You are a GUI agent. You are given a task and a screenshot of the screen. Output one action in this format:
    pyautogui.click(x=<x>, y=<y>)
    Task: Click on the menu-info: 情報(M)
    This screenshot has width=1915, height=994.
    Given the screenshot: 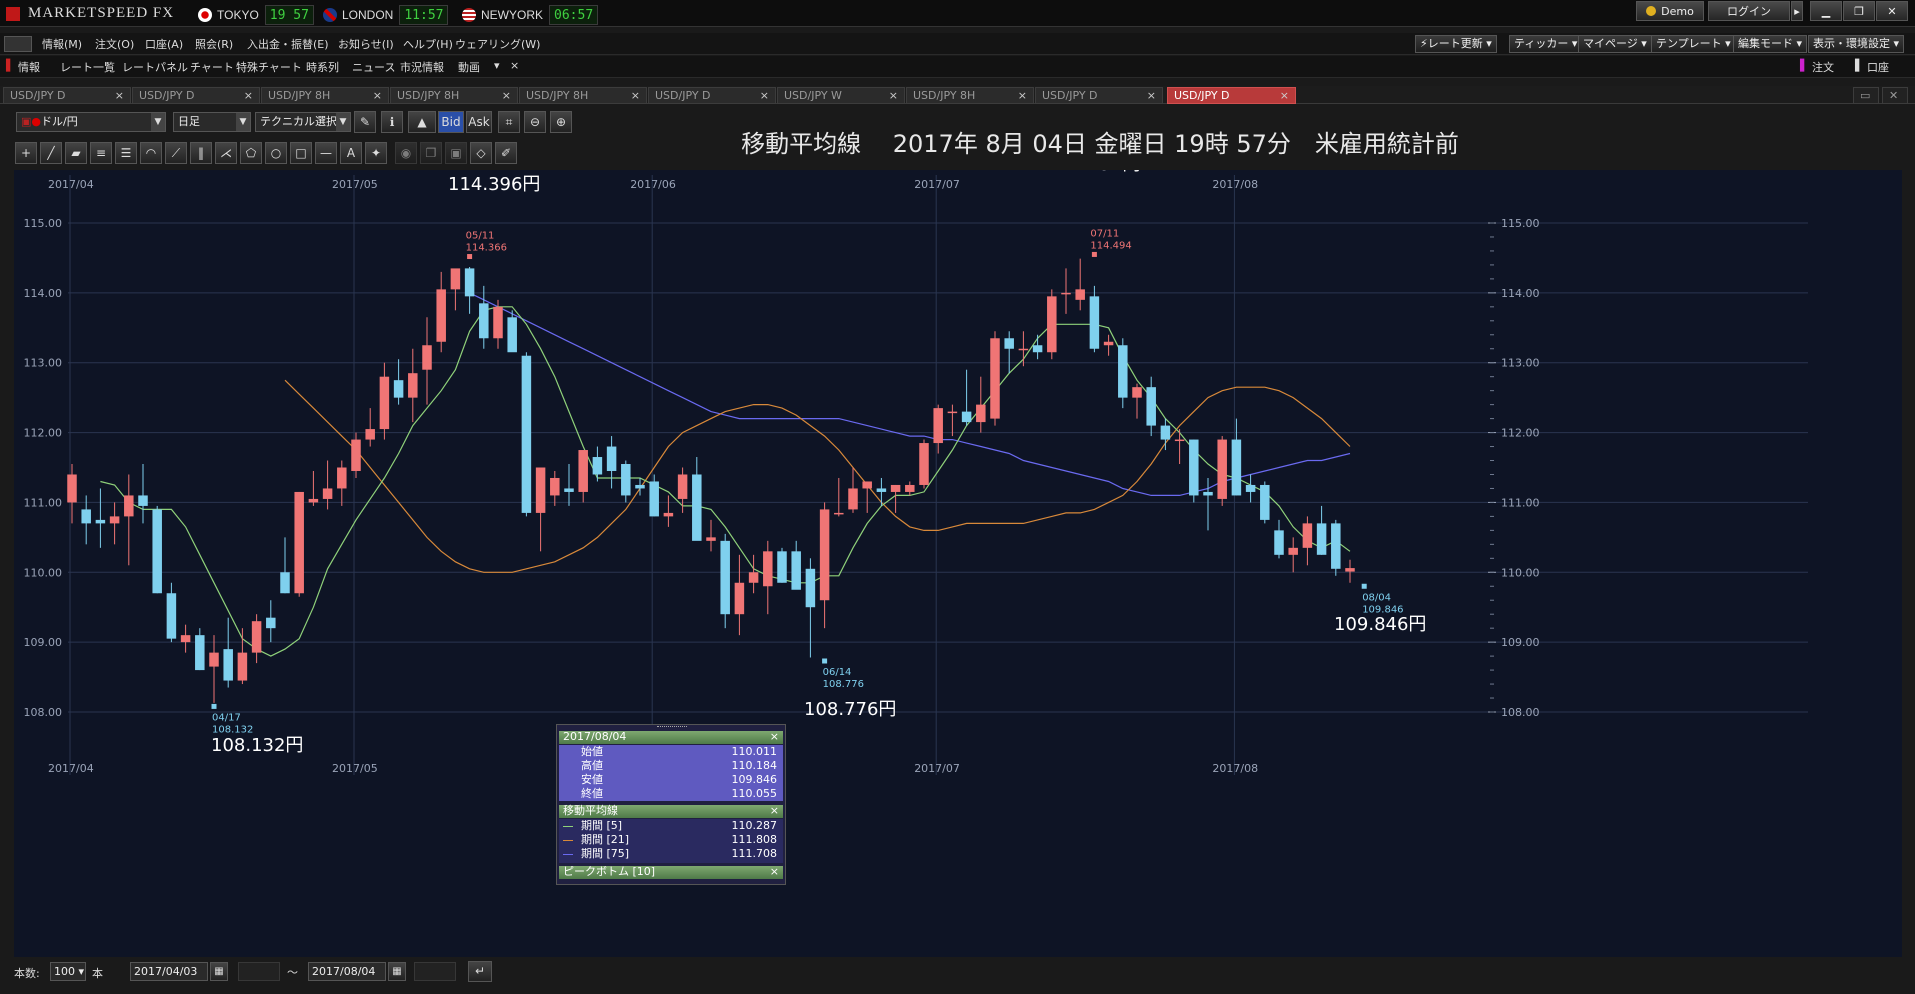 What is the action you would take?
    pyautogui.click(x=62, y=44)
    